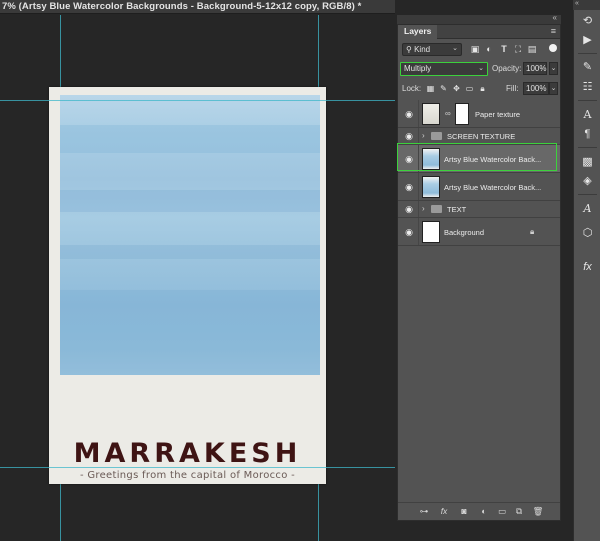 This screenshot has height=541, width=600. Describe the element at coordinates (536, 88) in the screenshot. I see `fill-field: 100%` at that location.